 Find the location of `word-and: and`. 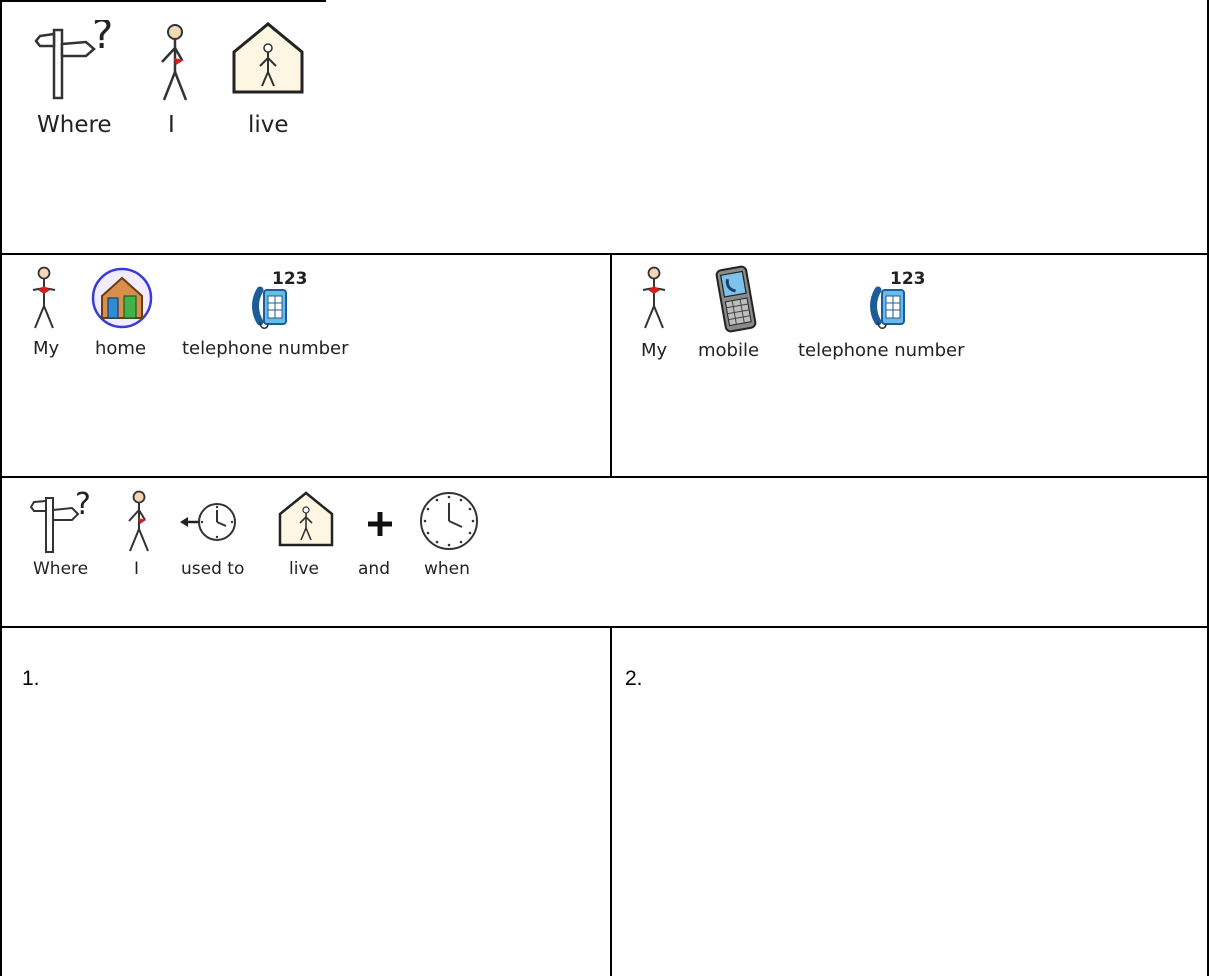

word-and: and is located at coordinates (374, 569).